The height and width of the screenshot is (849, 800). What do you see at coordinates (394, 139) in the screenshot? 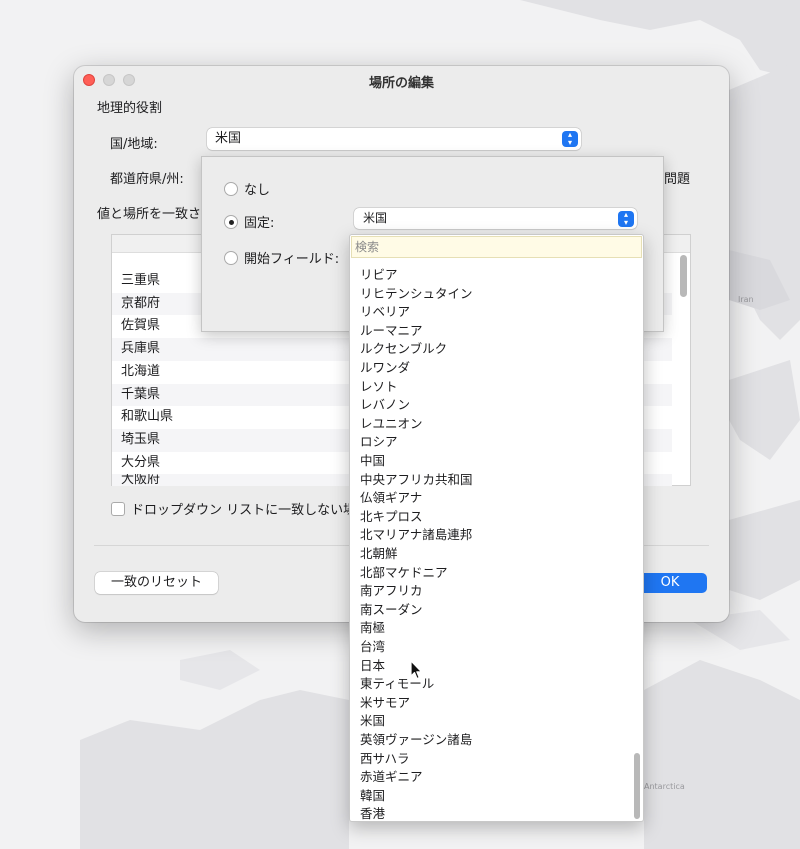
I see `country-select: 米国 ▴ ▾` at bounding box center [394, 139].